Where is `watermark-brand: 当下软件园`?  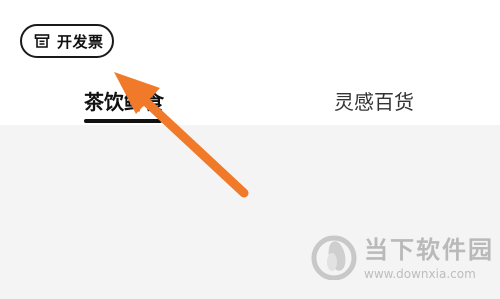
watermark-brand: 当下软件园 is located at coordinates (429, 250).